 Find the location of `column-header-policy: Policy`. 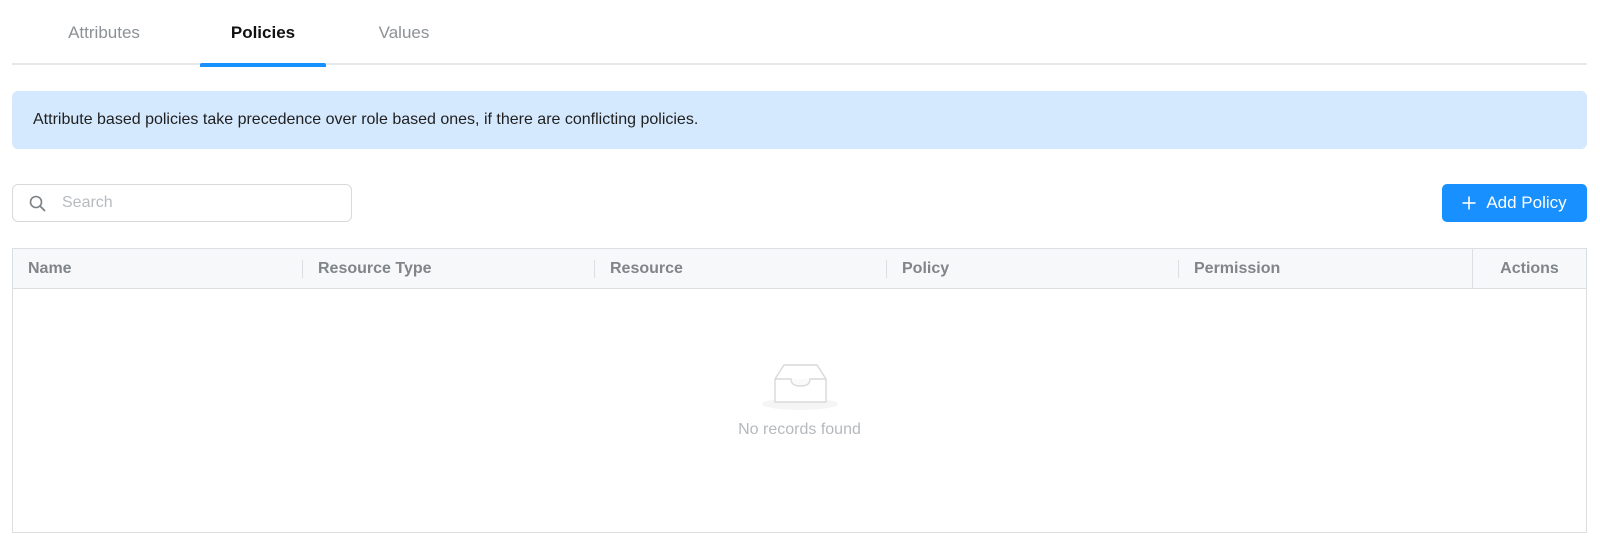

column-header-policy: Policy is located at coordinates (1032, 269).